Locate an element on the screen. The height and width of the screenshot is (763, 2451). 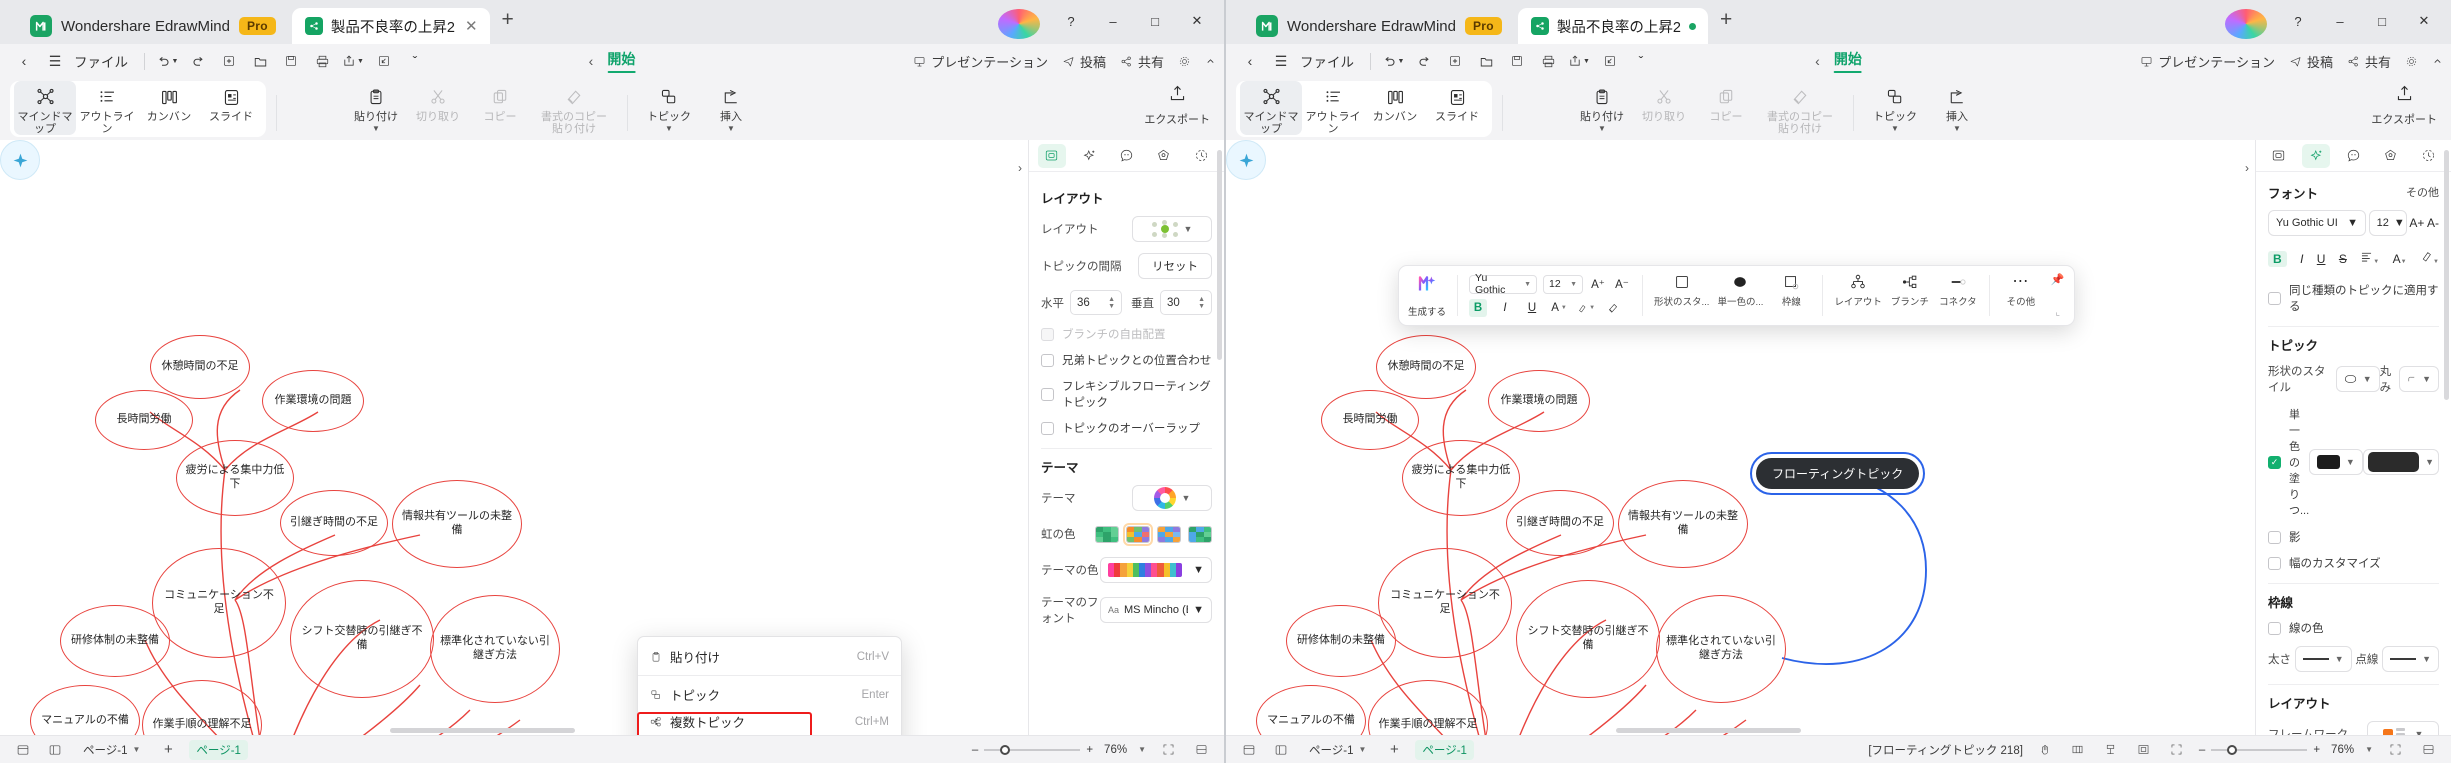
checkbox-line-color: 線の色 is located at coordinates (2353, 628).